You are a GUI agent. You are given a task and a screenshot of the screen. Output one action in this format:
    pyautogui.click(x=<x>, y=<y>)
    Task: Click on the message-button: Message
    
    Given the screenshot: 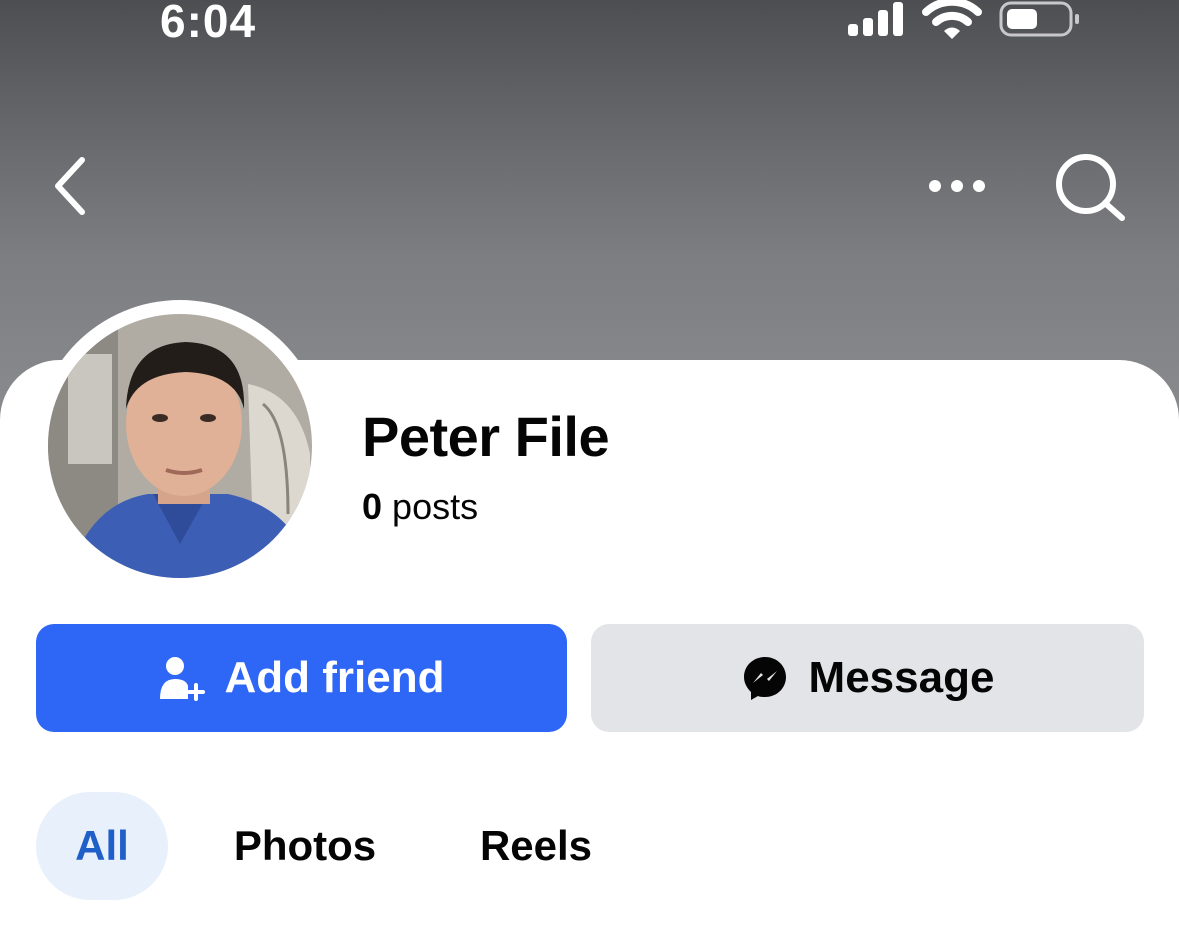 What is the action you would take?
    pyautogui.click(x=867, y=678)
    